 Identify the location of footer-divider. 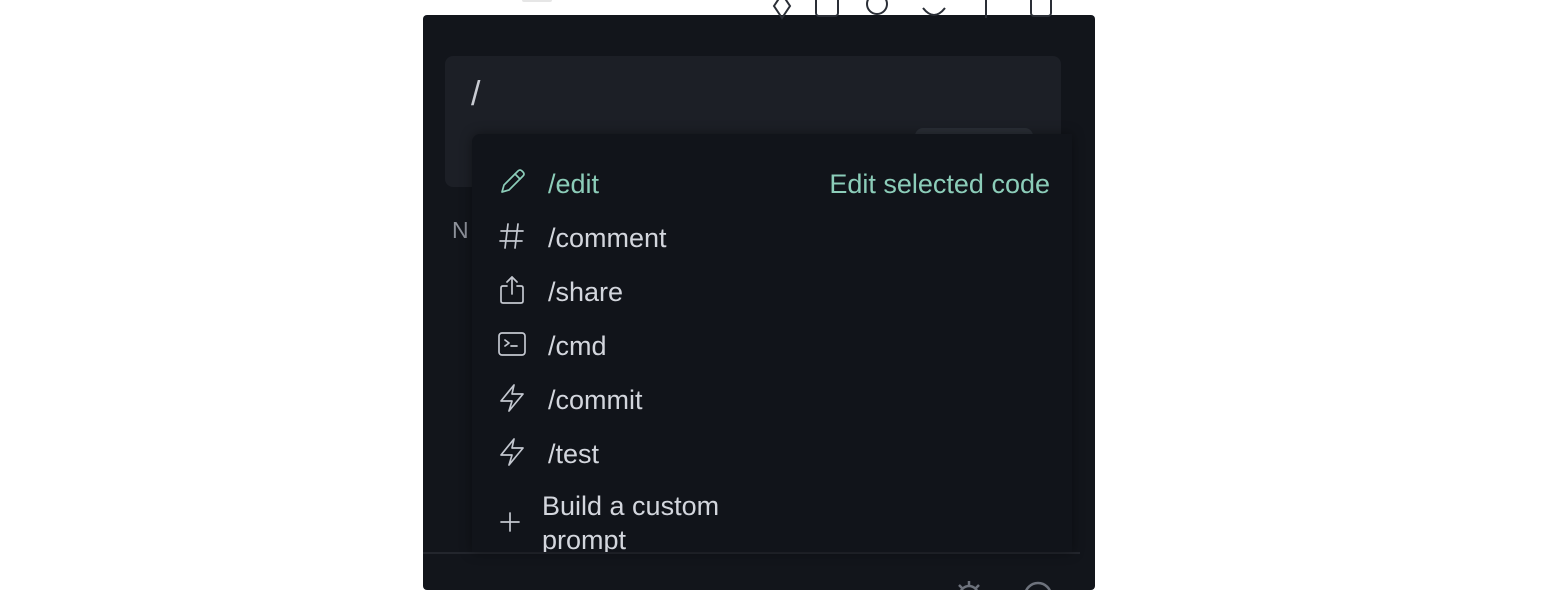
(751, 553).